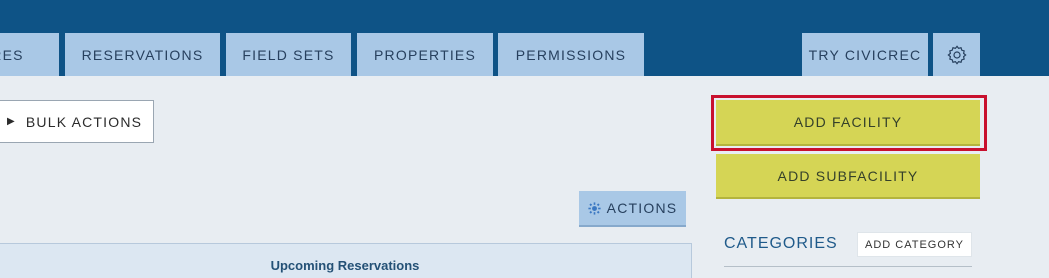 This screenshot has width=1049, height=278. I want to click on actions-button: ACTIONS, so click(632, 209).